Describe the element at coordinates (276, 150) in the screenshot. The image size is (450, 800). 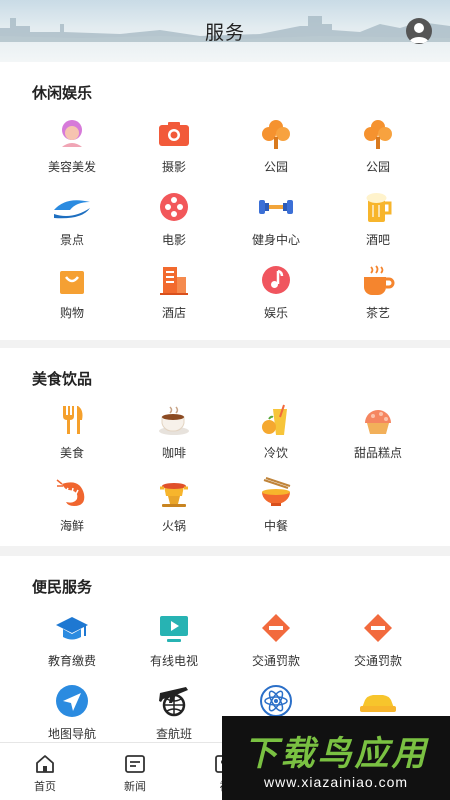
I see `service-park: 公园` at that location.